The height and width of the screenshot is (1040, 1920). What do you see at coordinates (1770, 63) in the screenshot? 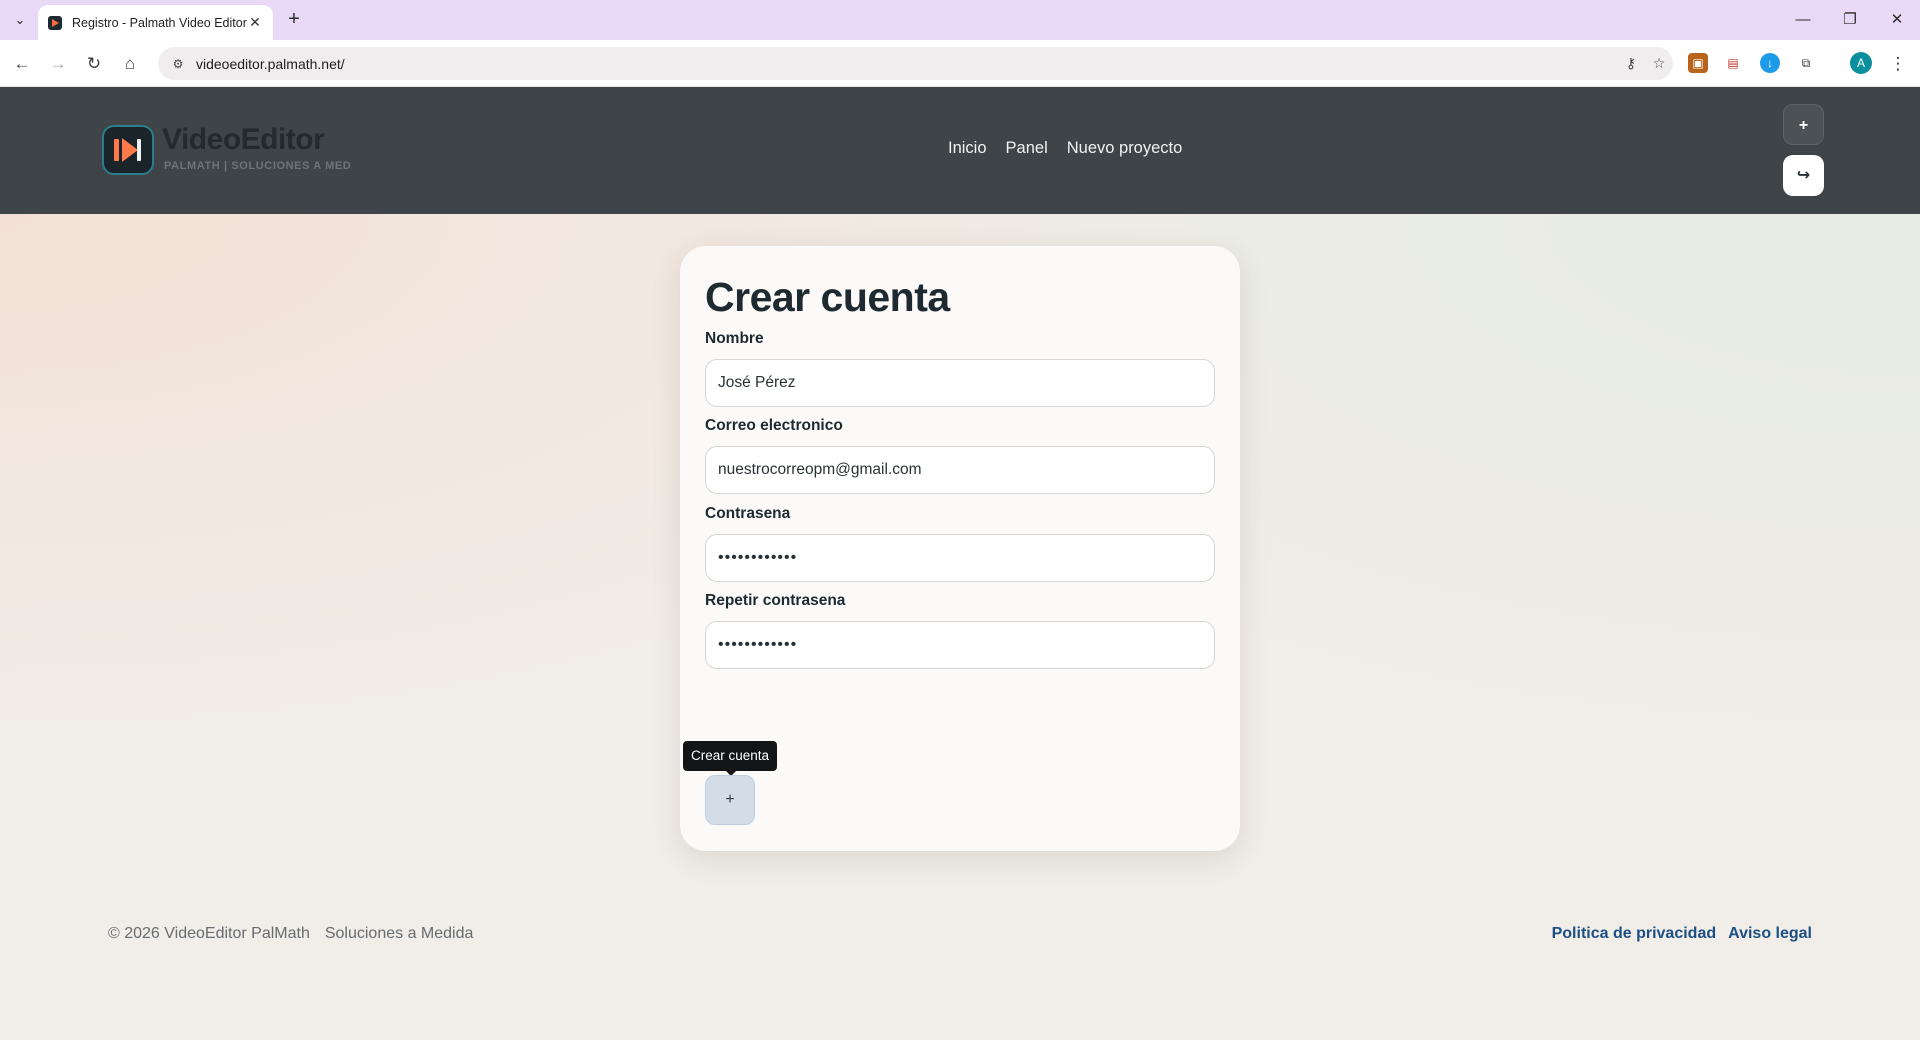
I see `download-extension-icon: ↓` at bounding box center [1770, 63].